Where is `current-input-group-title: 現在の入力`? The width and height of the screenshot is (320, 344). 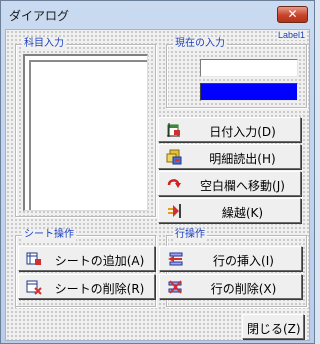 current-input-group-title: 現在の入力 is located at coordinates (200, 44).